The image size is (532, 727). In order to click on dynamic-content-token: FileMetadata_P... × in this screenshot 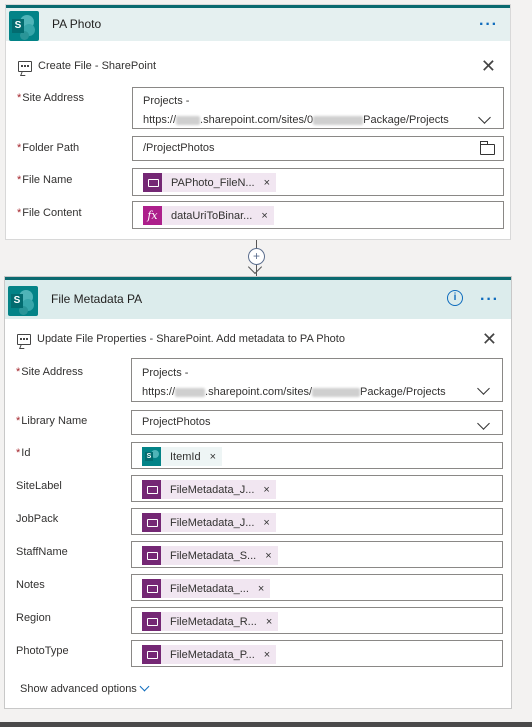, I will do `click(209, 654)`.